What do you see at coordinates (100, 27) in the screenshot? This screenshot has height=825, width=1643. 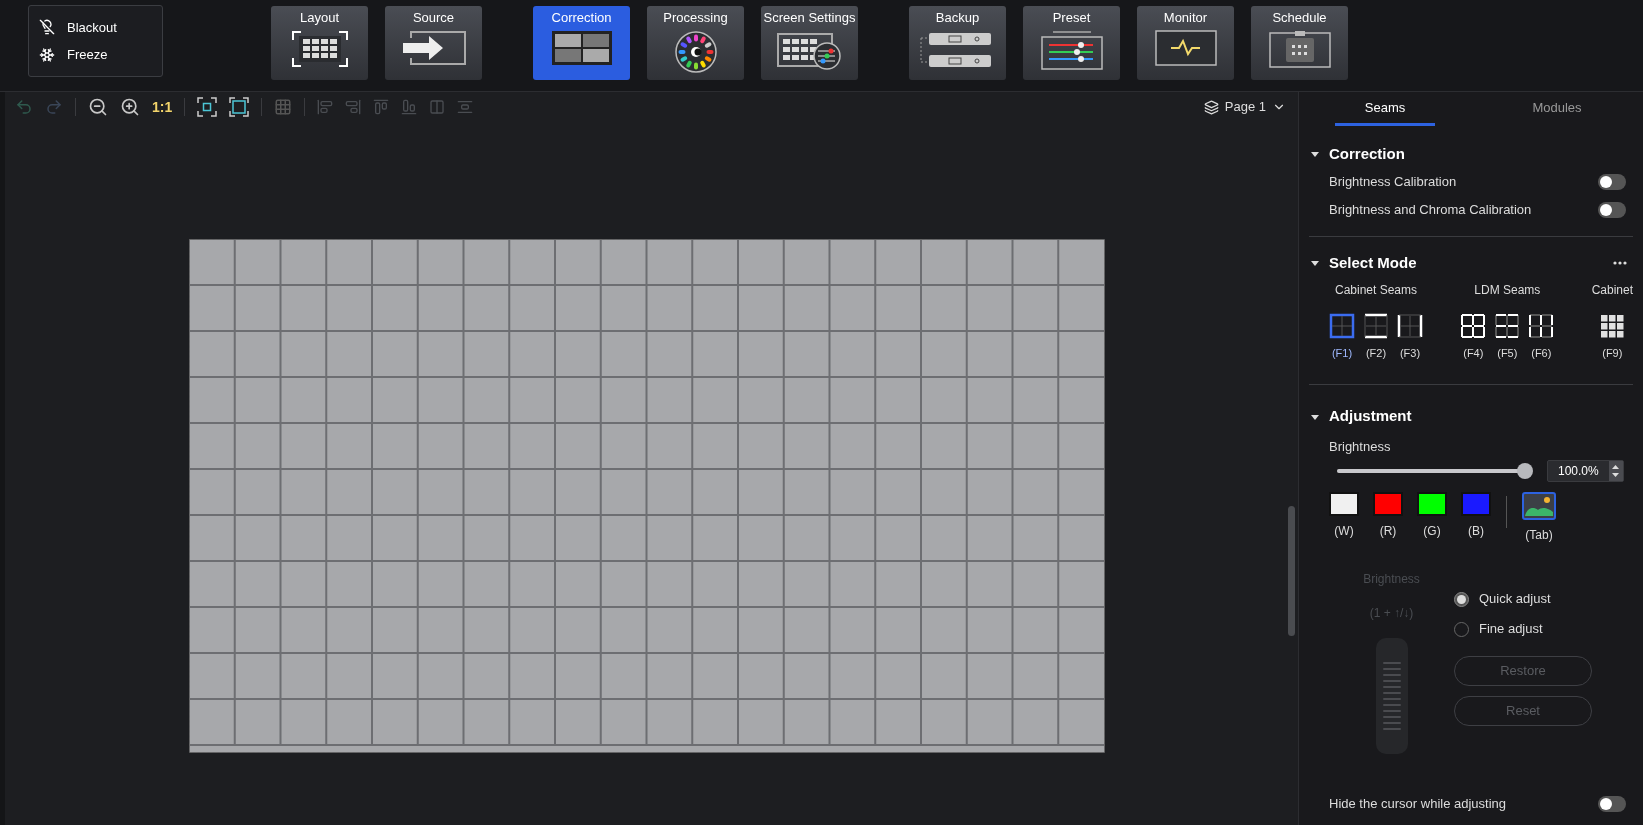 I see `blackout-button: Blackout` at bounding box center [100, 27].